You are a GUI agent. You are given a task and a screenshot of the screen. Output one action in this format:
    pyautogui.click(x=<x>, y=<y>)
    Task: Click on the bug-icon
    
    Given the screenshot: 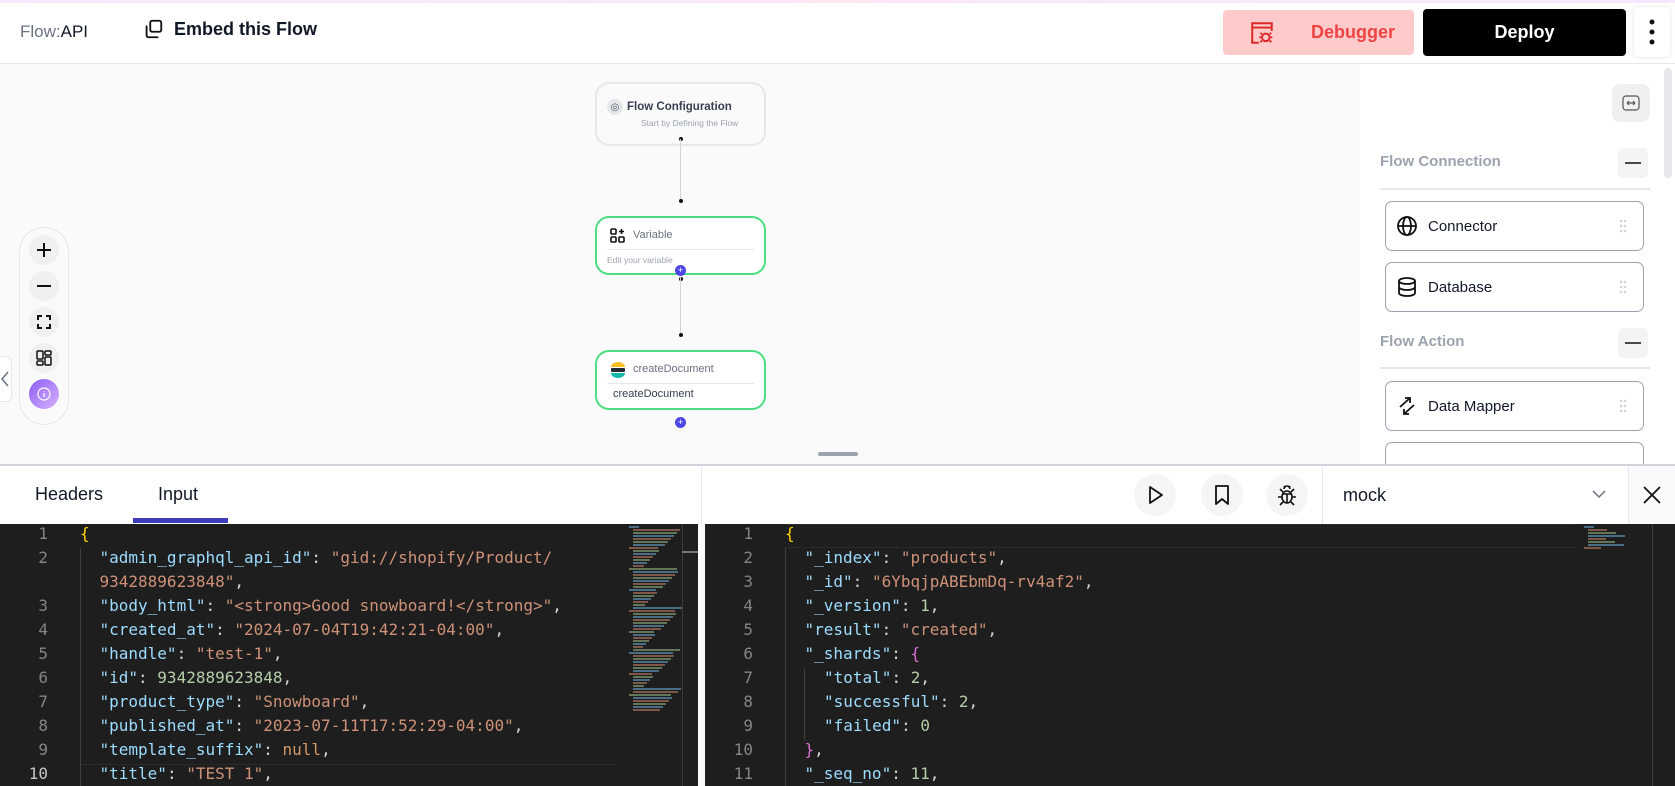 What is the action you would take?
    pyautogui.click(x=1287, y=495)
    